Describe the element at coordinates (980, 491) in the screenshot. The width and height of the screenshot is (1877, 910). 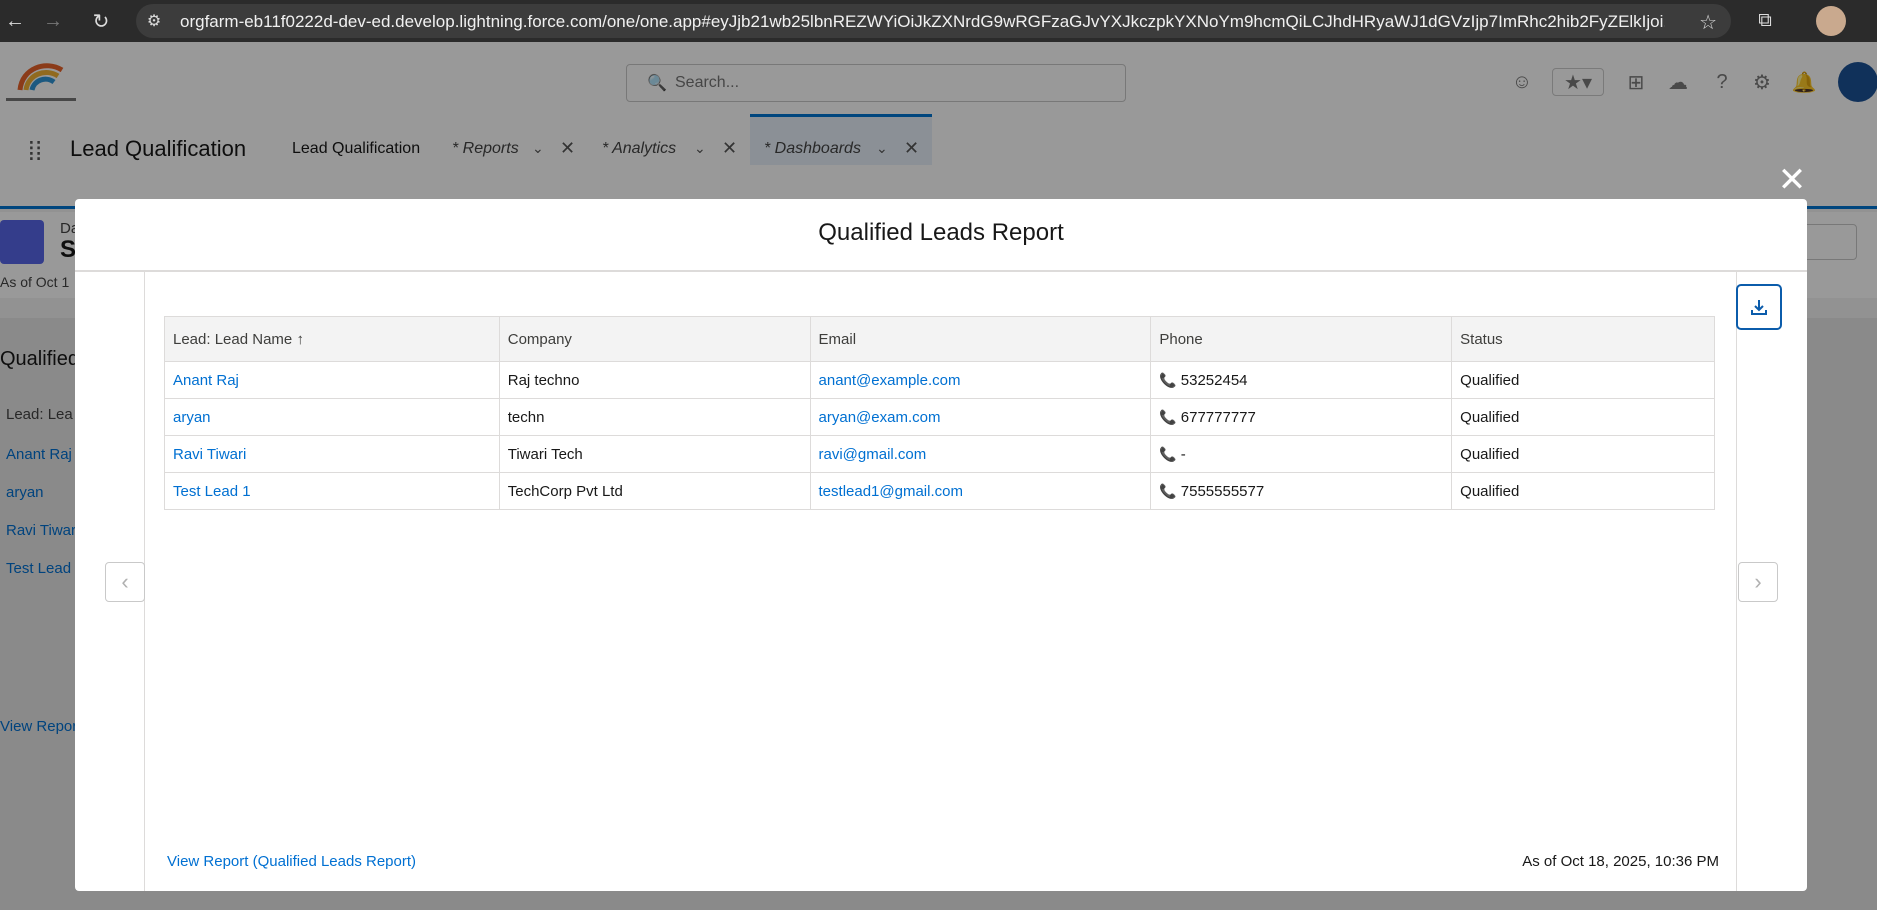
I see `email-link: testlead1@gmail.com` at that location.